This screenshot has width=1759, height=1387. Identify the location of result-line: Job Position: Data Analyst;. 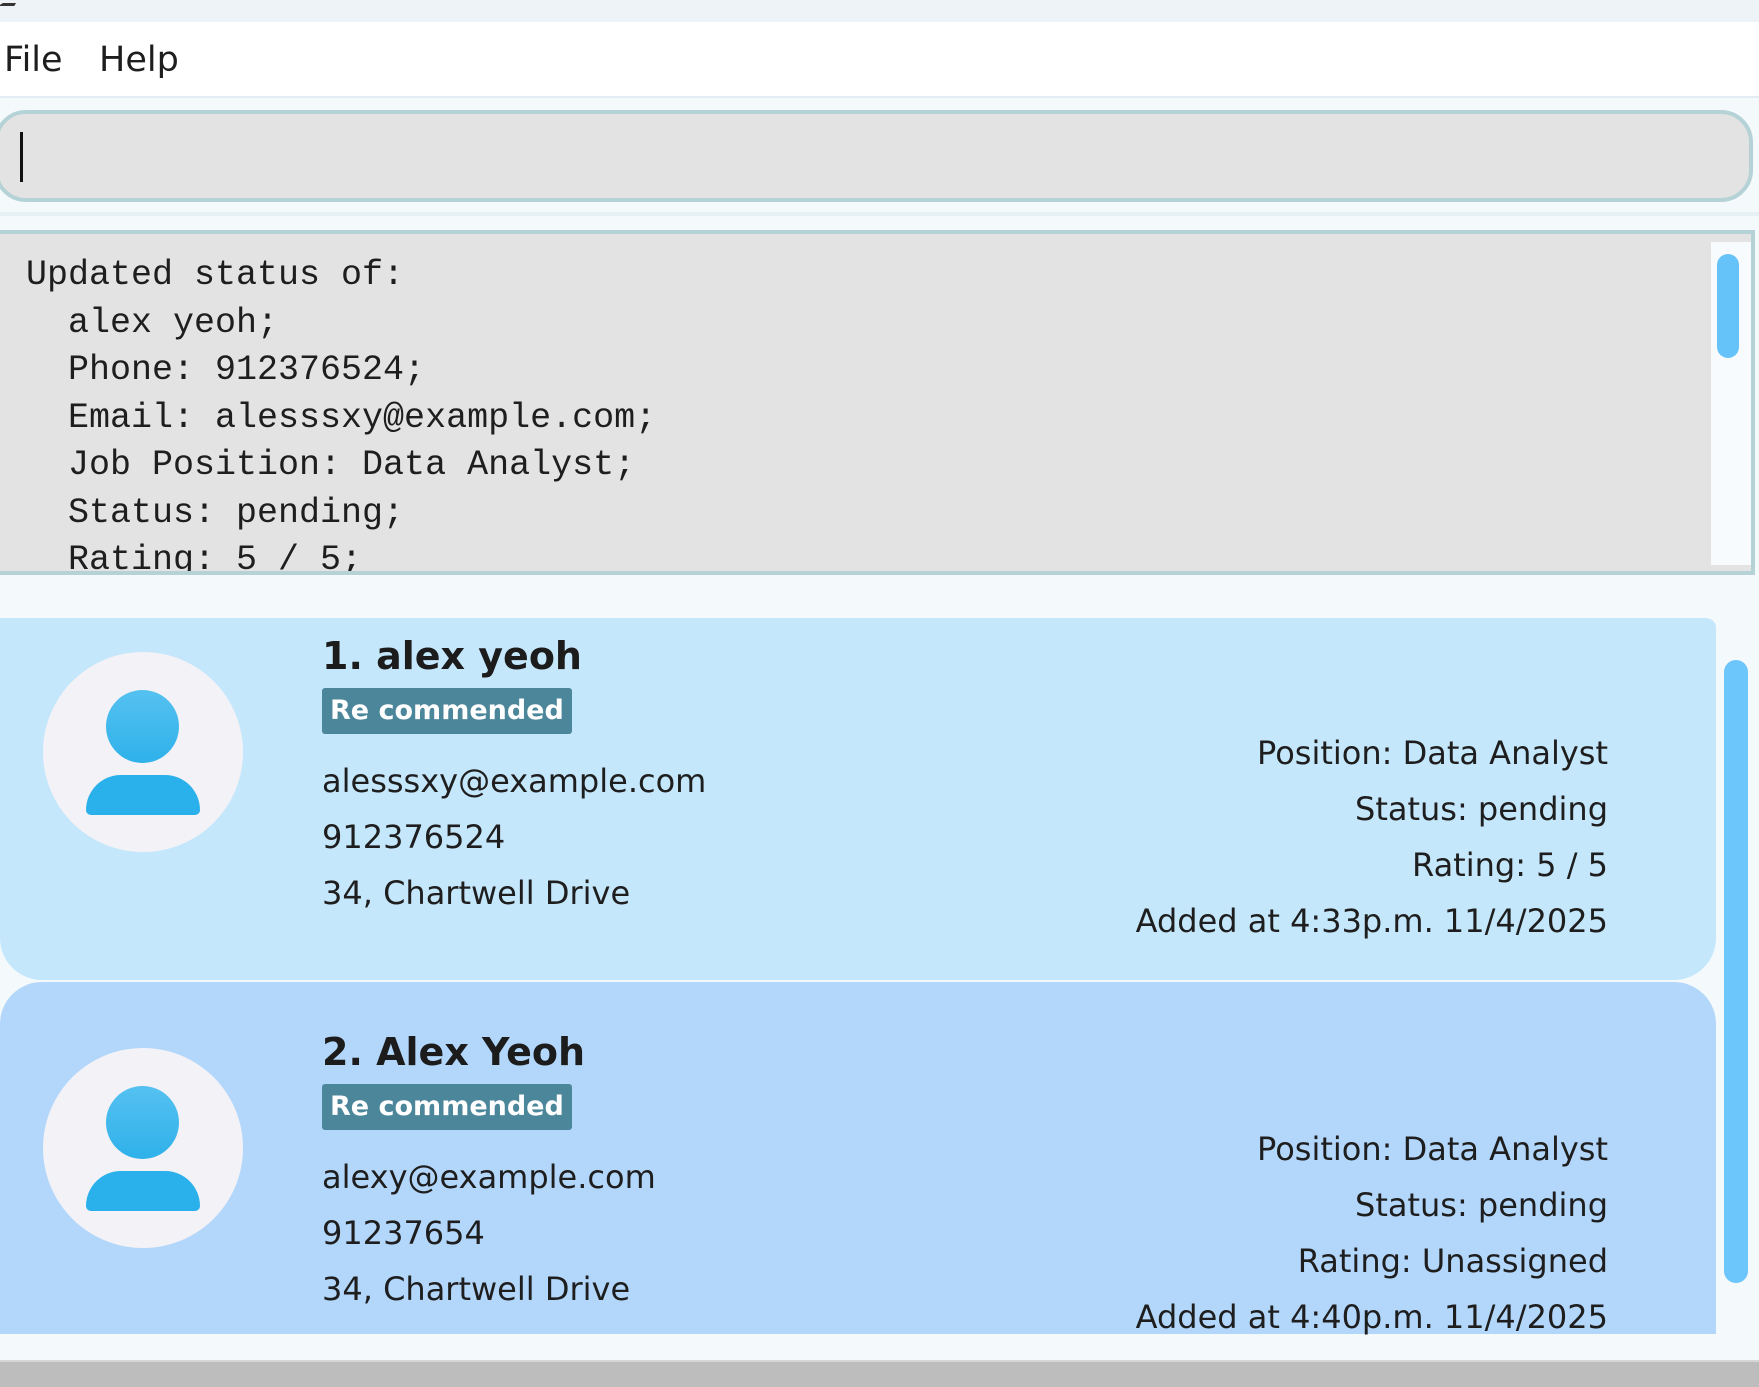
(331, 465).